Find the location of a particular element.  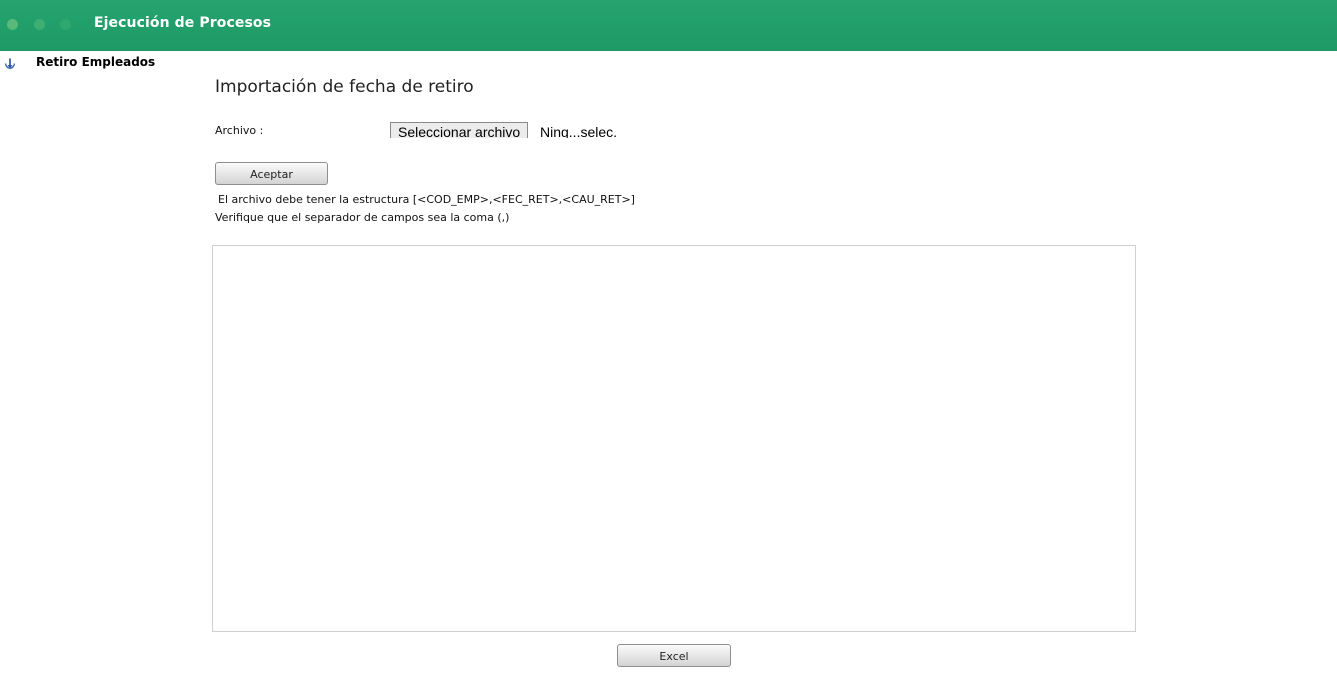

nav-item-retiro-empleados: Retiro Empleados is located at coordinates (100, 62).